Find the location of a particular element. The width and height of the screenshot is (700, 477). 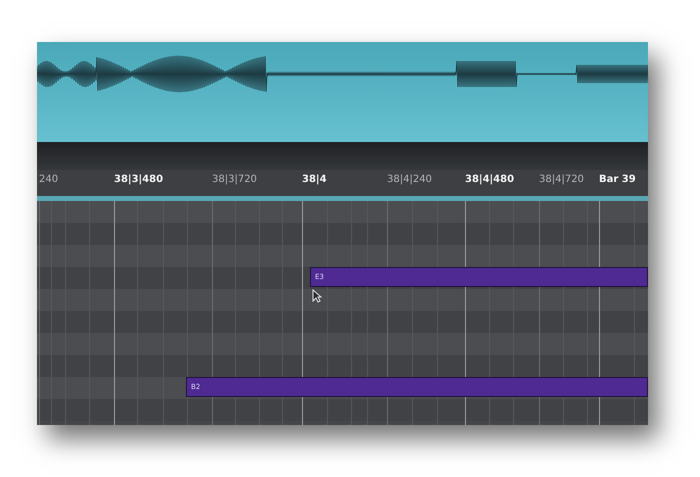

ruler-label: 38|3|720 is located at coordinates (234, 179).